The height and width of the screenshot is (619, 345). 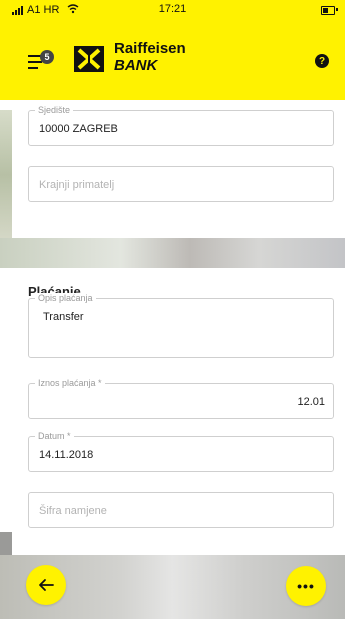 I want to click on menu-button: 5, so click(x=41, y=63).